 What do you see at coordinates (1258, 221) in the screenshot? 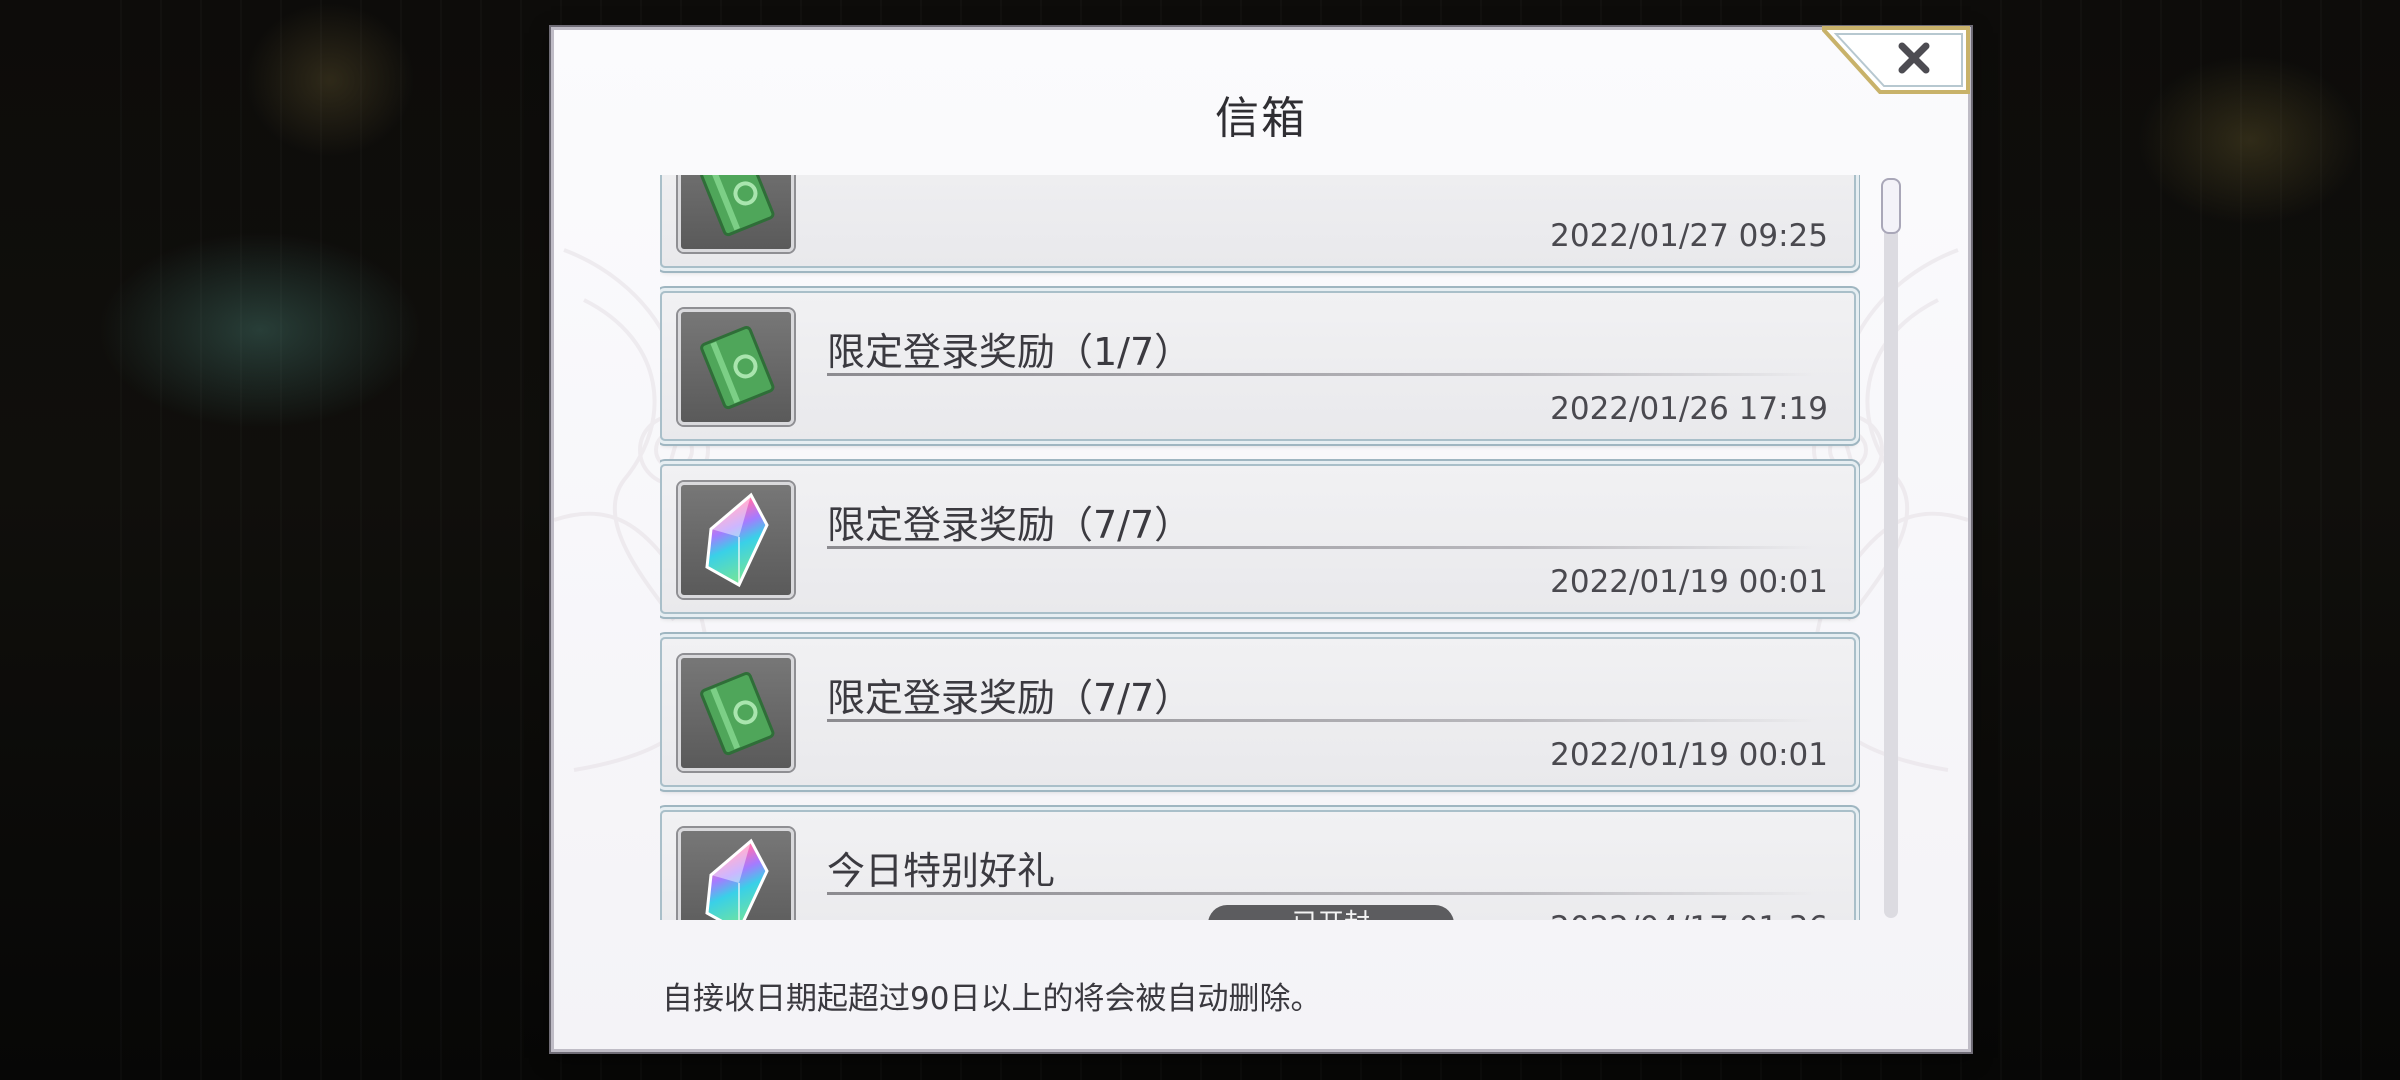
I see `mail-item: 2022/01/27 09:25` at bounding box center [1258, 221].